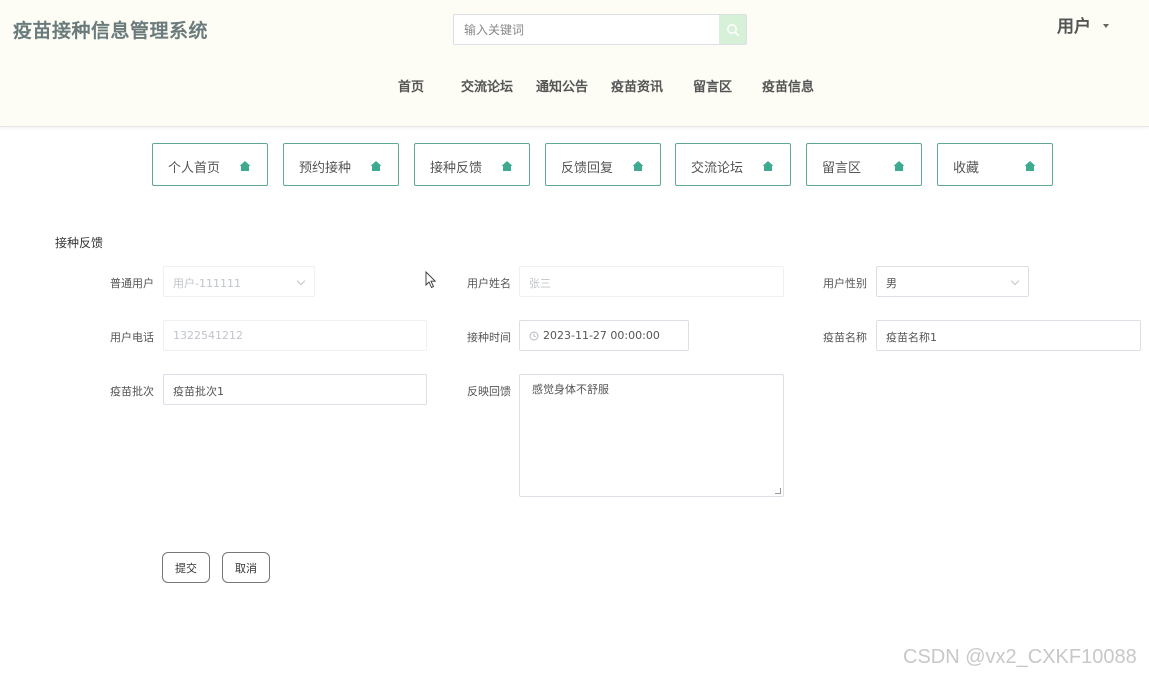 The image size is (1149, 678). I want to click on user-gender-select: 男, so click(952, 281).